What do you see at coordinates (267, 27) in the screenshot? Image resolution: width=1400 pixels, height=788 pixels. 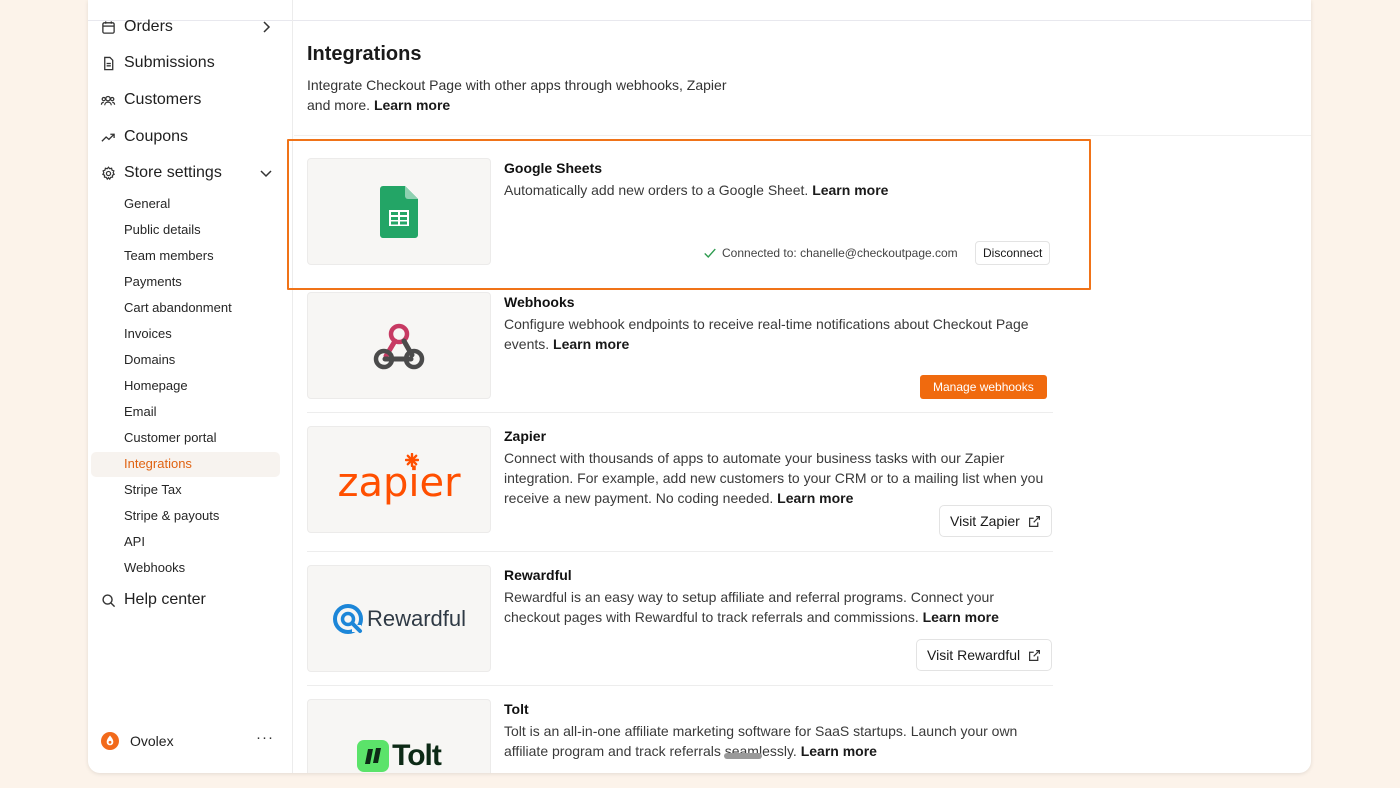 I see `chevron-right-icon` at bounding box center [267, 27].